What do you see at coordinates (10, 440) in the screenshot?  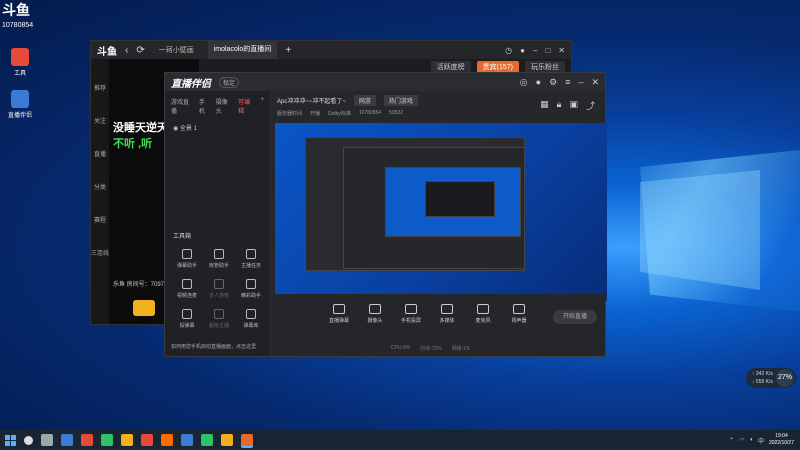 I see `start-icon` at bounding box center [10, 440].